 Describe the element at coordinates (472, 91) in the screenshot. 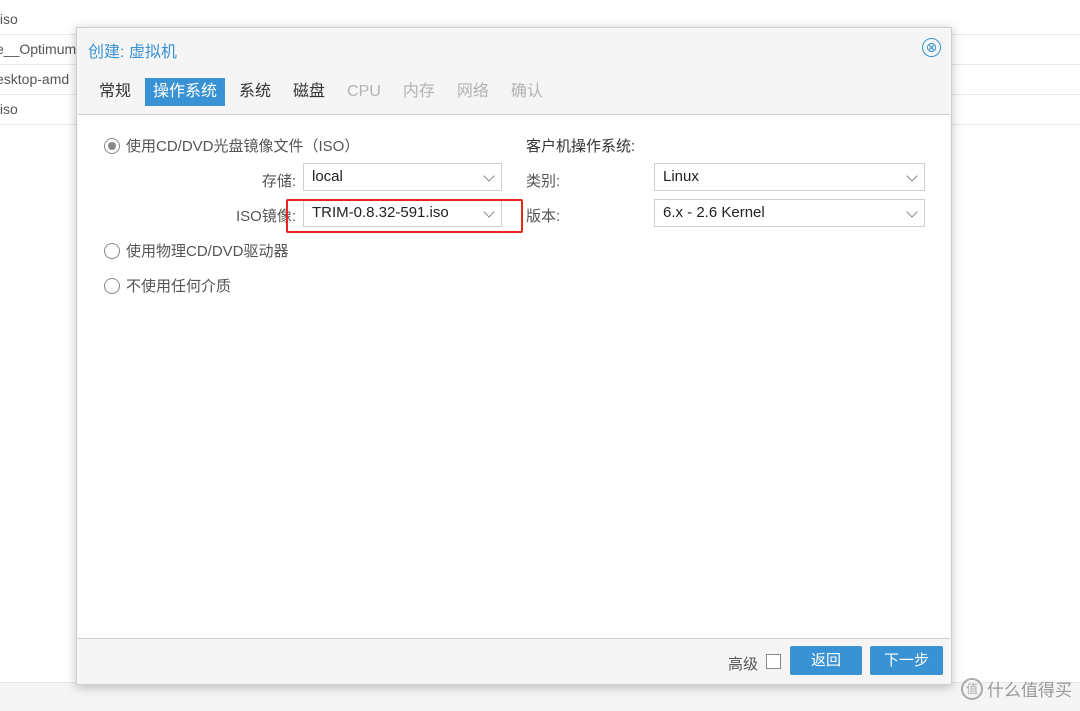

I see `tab-network: 网络` at that location.